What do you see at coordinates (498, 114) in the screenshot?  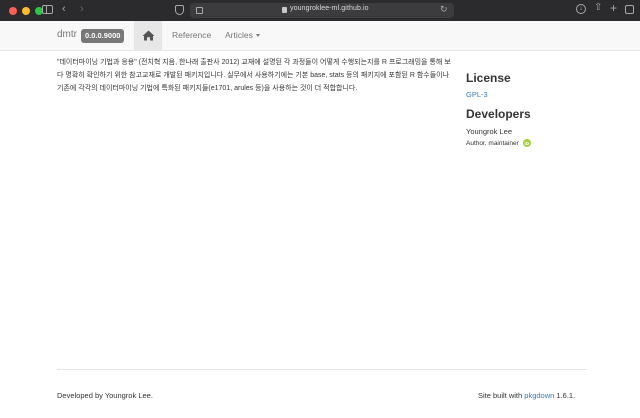 I see `developers-heading: Developers` at bounding box center [498, 114].